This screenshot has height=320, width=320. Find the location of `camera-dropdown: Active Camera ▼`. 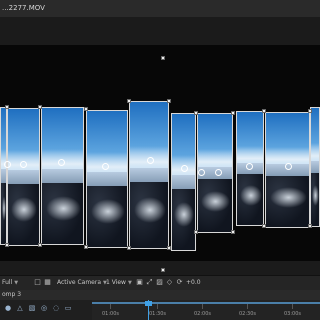

camera-dropdown: Active Camera ▼ is located at coordinates (82, 283).